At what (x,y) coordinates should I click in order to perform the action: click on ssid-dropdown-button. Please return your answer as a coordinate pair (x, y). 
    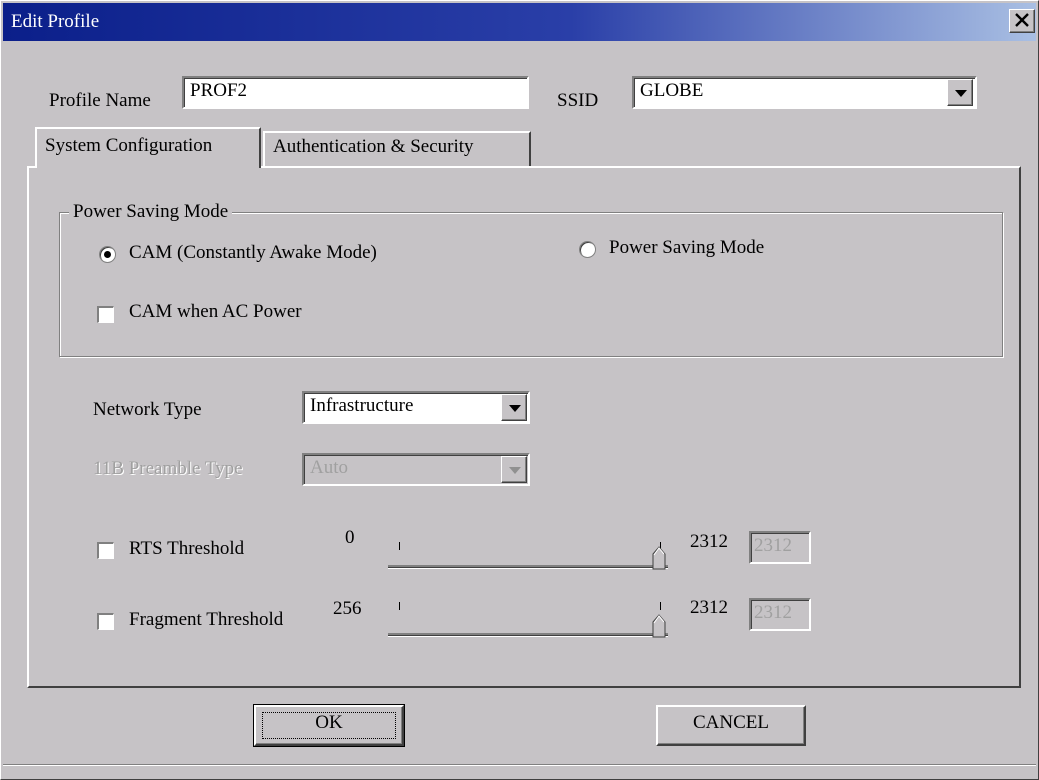
    Looking at the image, I should click on (960, 92).